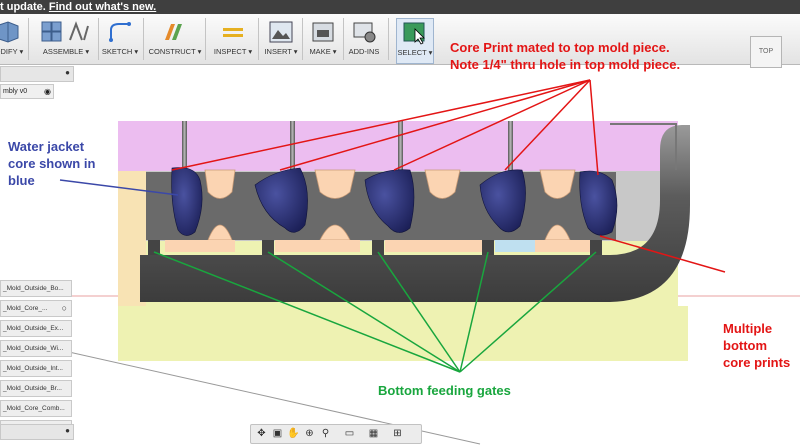 This screenshot has width=800, height=446. I want to click on water-jacket-line1: Water jacket, so click(46, 146).